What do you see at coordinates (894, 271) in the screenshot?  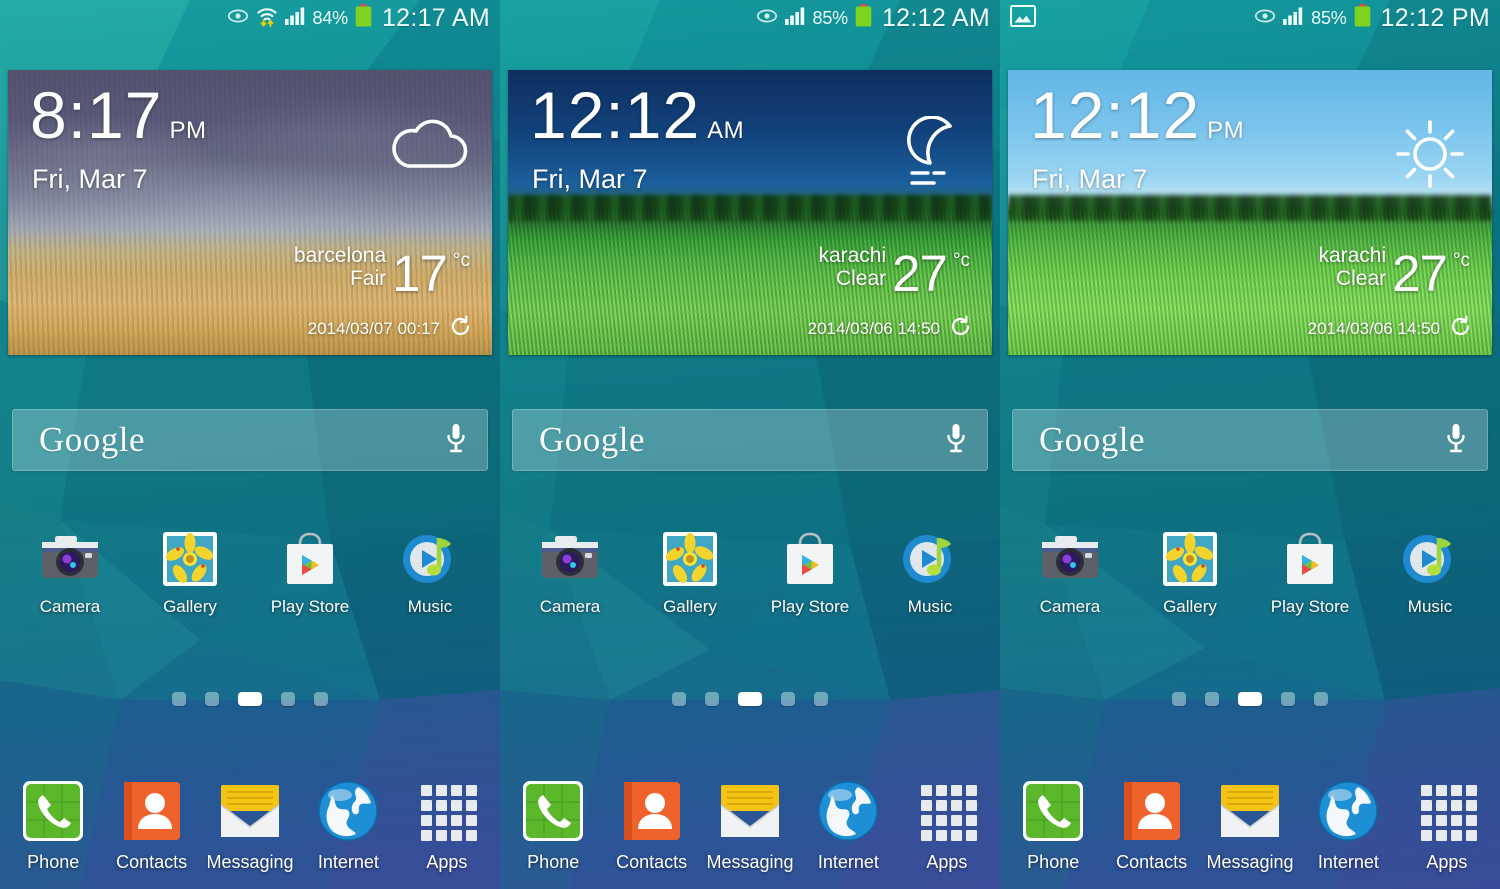 I see `widget-weather-summary: karachi Clear 27 °c` at bounding box center [894, 271].